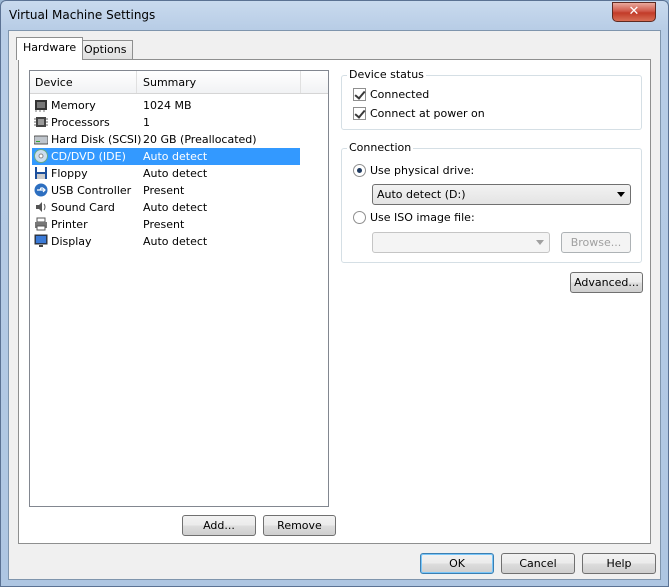 The height and width of the screenshot is (587, 669). Describe the element at coordinates (422, 217) in the screenshot. I see `iso-image-label: Use ISO image file:` at that location.